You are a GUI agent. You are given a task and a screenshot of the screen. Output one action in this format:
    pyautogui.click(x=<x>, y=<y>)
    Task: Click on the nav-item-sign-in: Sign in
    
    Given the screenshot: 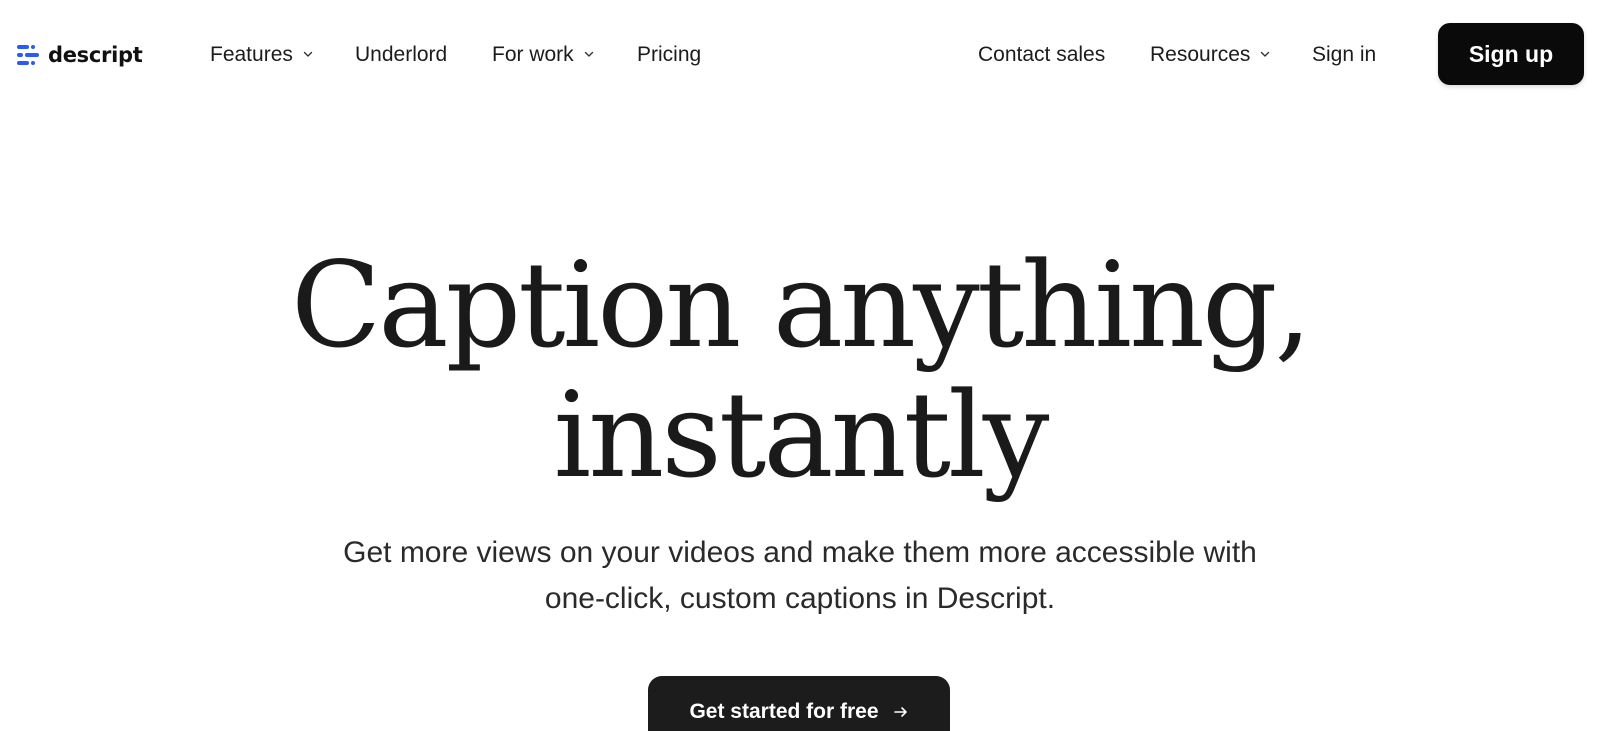 What is the action you would take?
    pyautogui.click(x=1344, y=55)
    